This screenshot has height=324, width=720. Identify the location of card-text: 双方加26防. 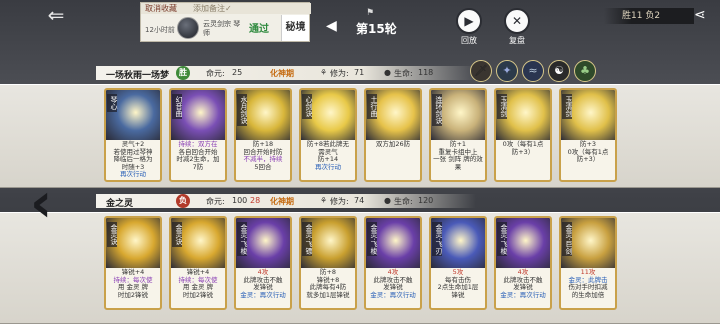
(393, 144).